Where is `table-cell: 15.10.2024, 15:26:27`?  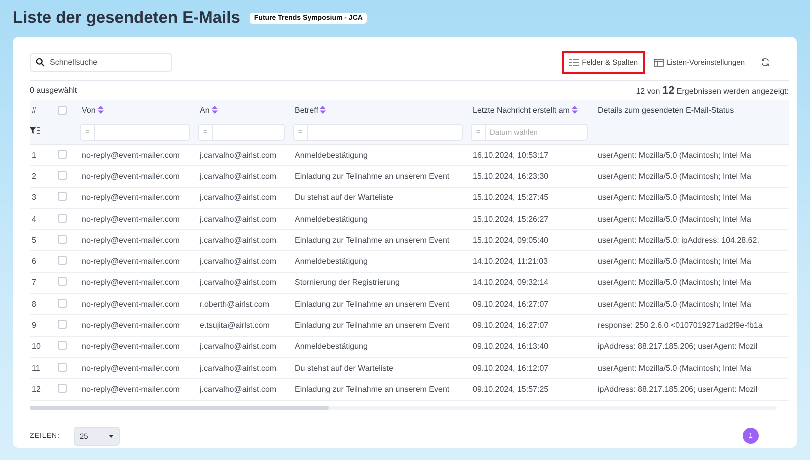
table-cell: 15.10.2024, 15:26:27 is located at coordinates (511, 219).